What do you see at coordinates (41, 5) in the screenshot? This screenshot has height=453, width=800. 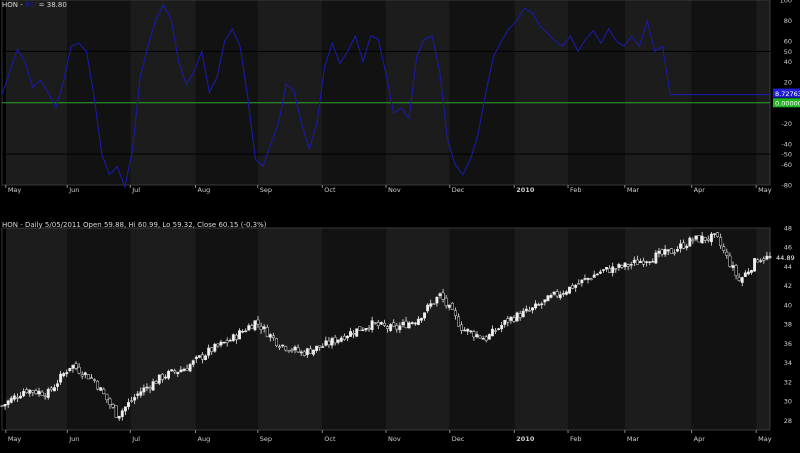 I see `header-eq: =` at bounding box center [41, 5].